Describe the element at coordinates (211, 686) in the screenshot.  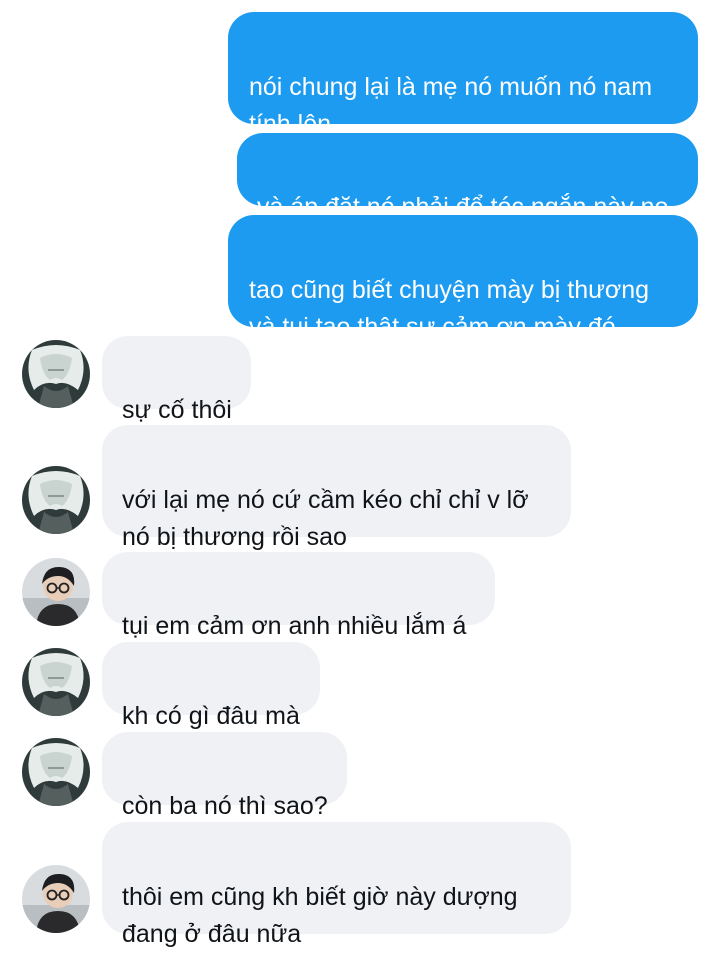
I see `incoming-message-bubble: kh có gì đâu mà` at that location.